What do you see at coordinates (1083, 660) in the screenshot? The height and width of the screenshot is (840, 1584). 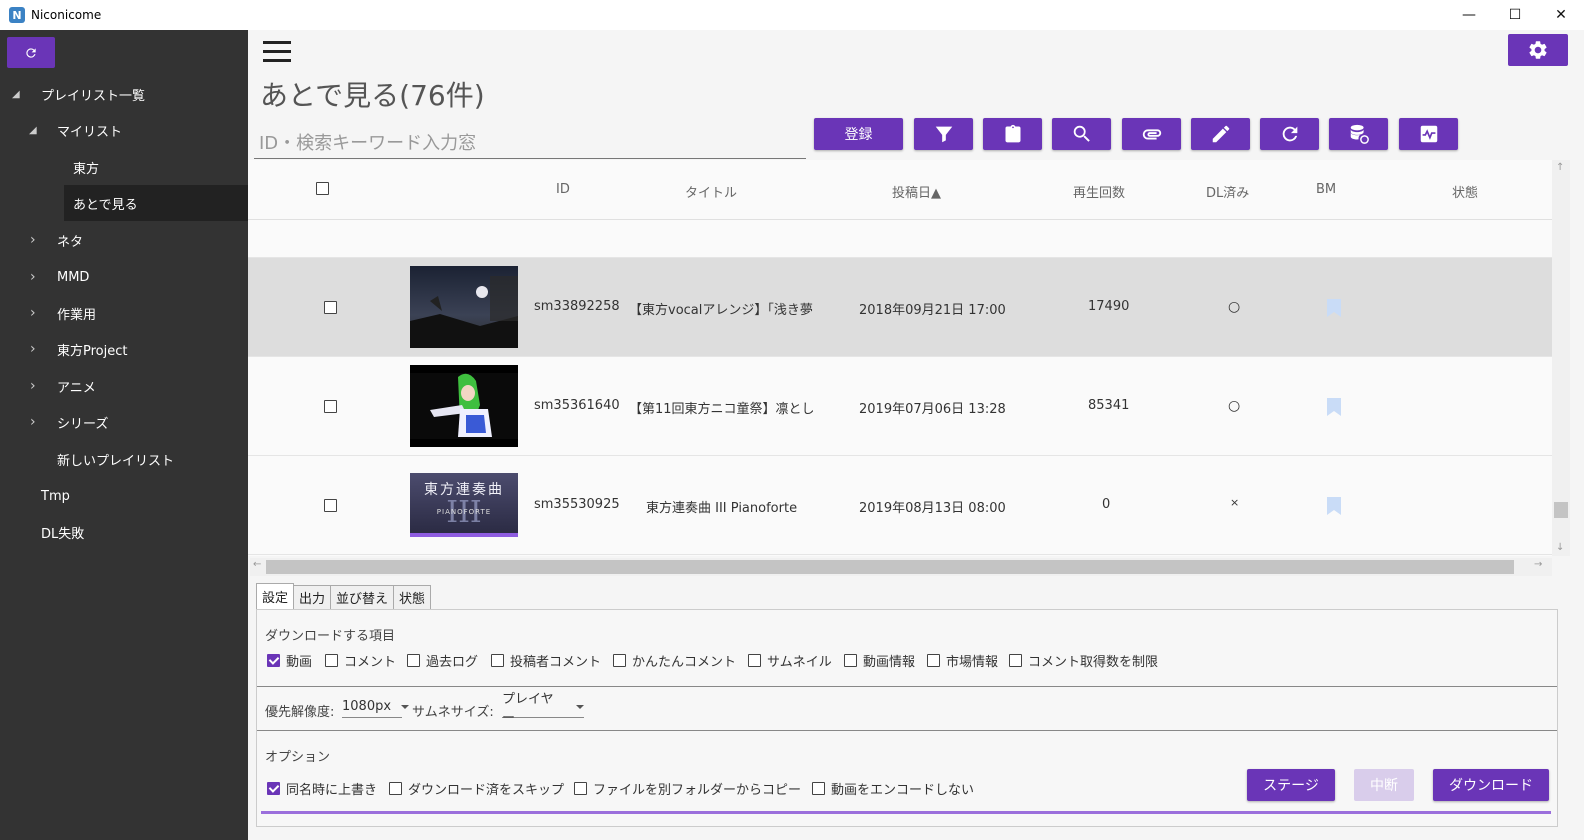 I see `option-limit-comment-count: コメント取得数を制限` at bounding box center [1083, 660].